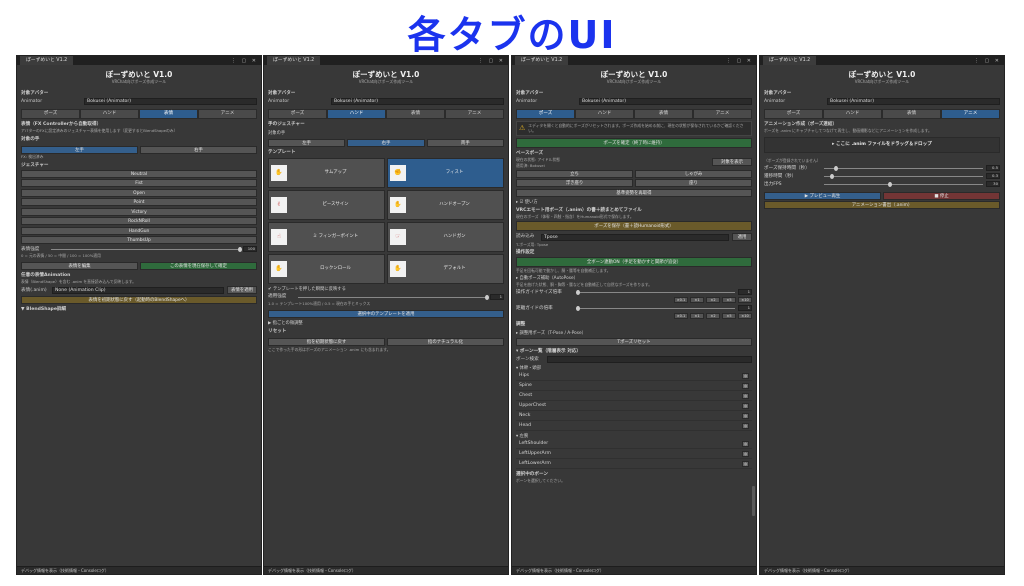 The height and width of the screenshot is (586, 1024). Describe the element at coordinates (634, 308) in the screenshot. I see `distance-slider: 距離ガイドの倍率 1` at that location.